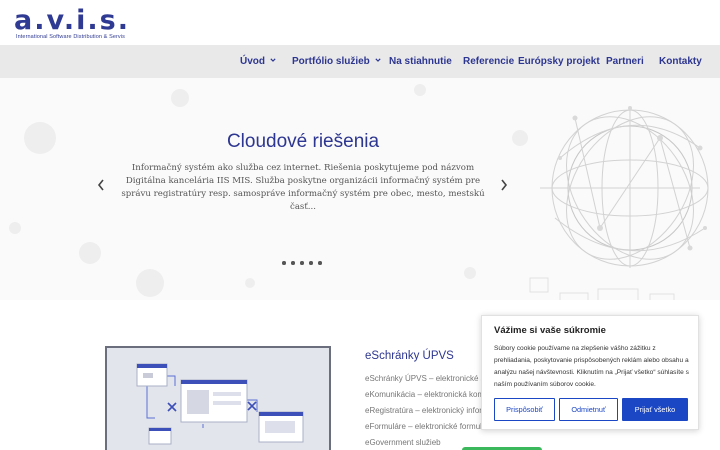 Image resolution: width=720 pixels, height=450 pixels. I want to click on nav-item-label: Na stiahnutie, so click(420, 61).